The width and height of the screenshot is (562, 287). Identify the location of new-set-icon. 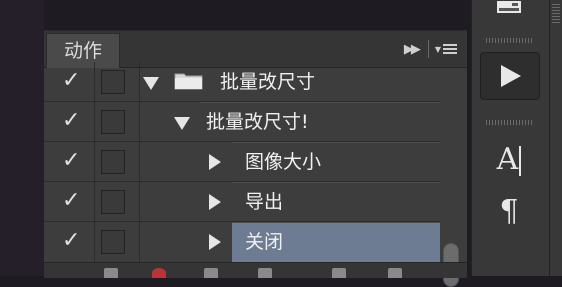
(265, 273).